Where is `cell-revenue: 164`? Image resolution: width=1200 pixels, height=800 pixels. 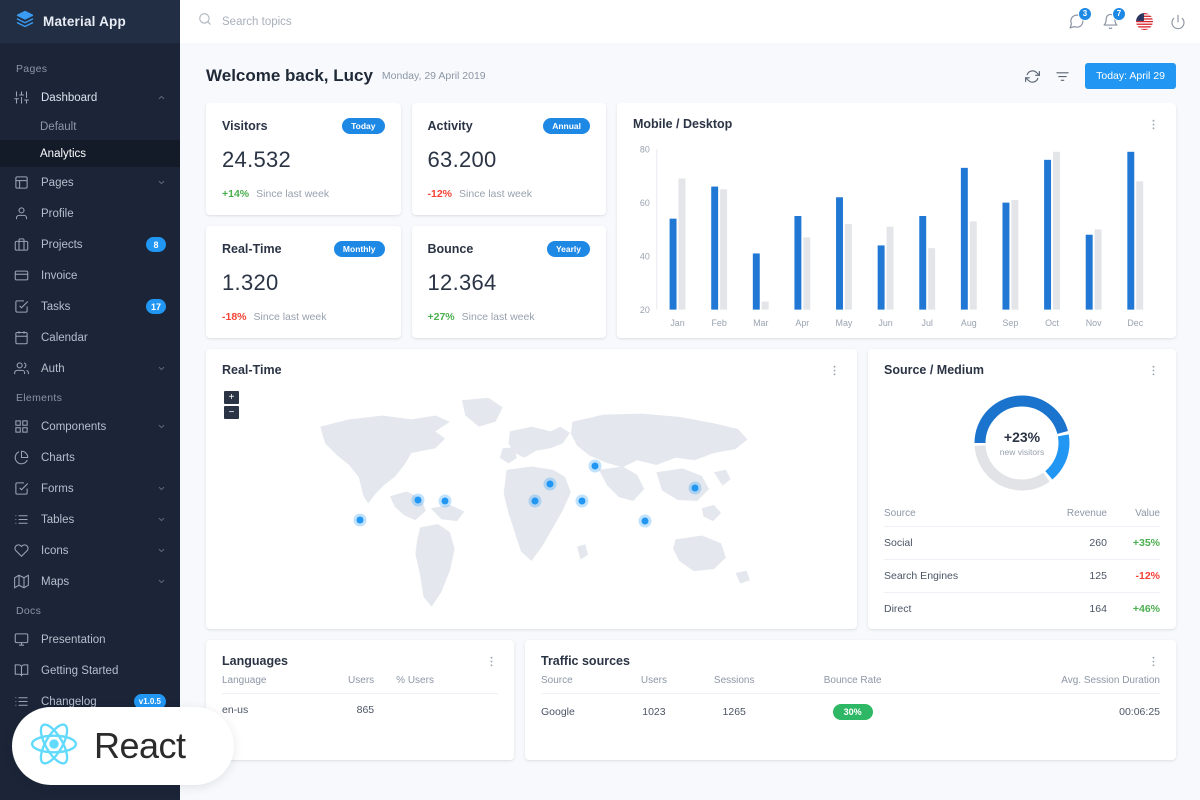 cell-revenue: 164 is located at coordinates (1067, 608).